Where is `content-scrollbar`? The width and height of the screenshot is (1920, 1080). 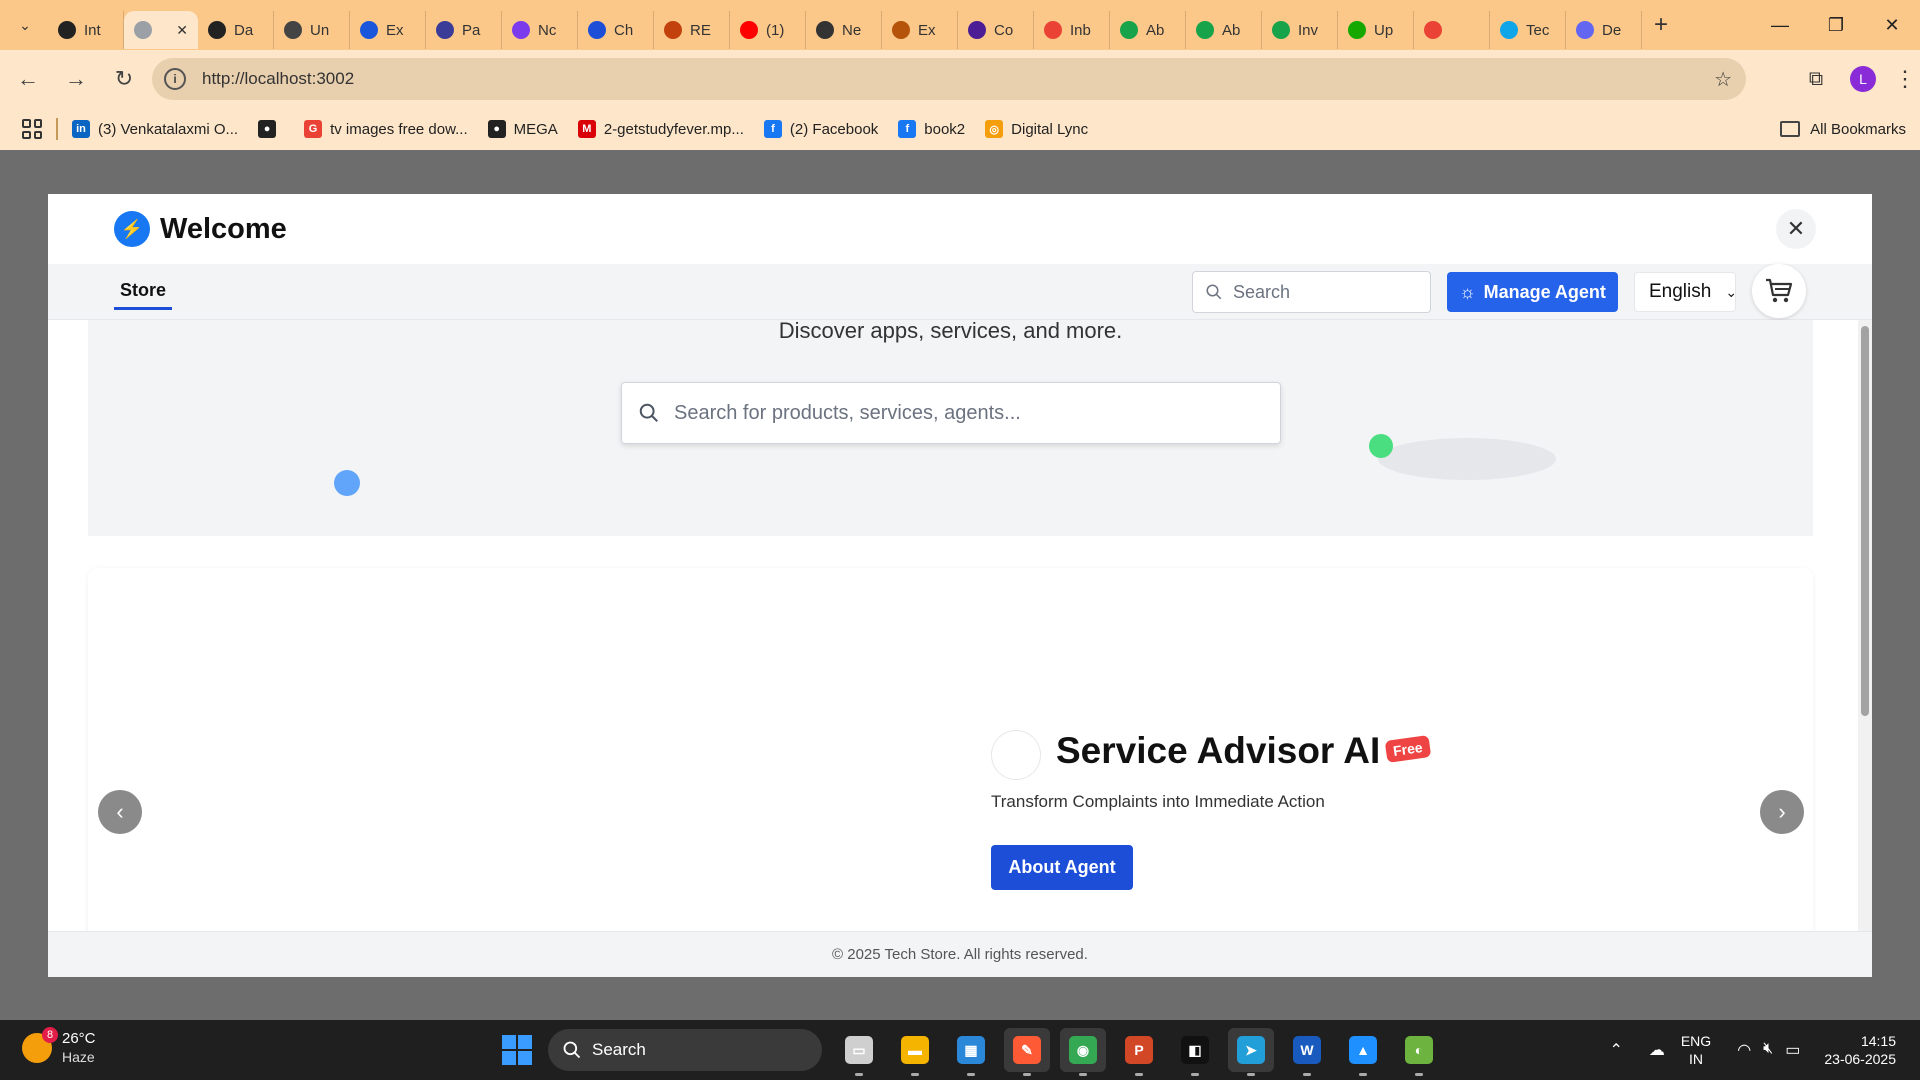 content-scrollbar is located at coordinates (1865, 625).